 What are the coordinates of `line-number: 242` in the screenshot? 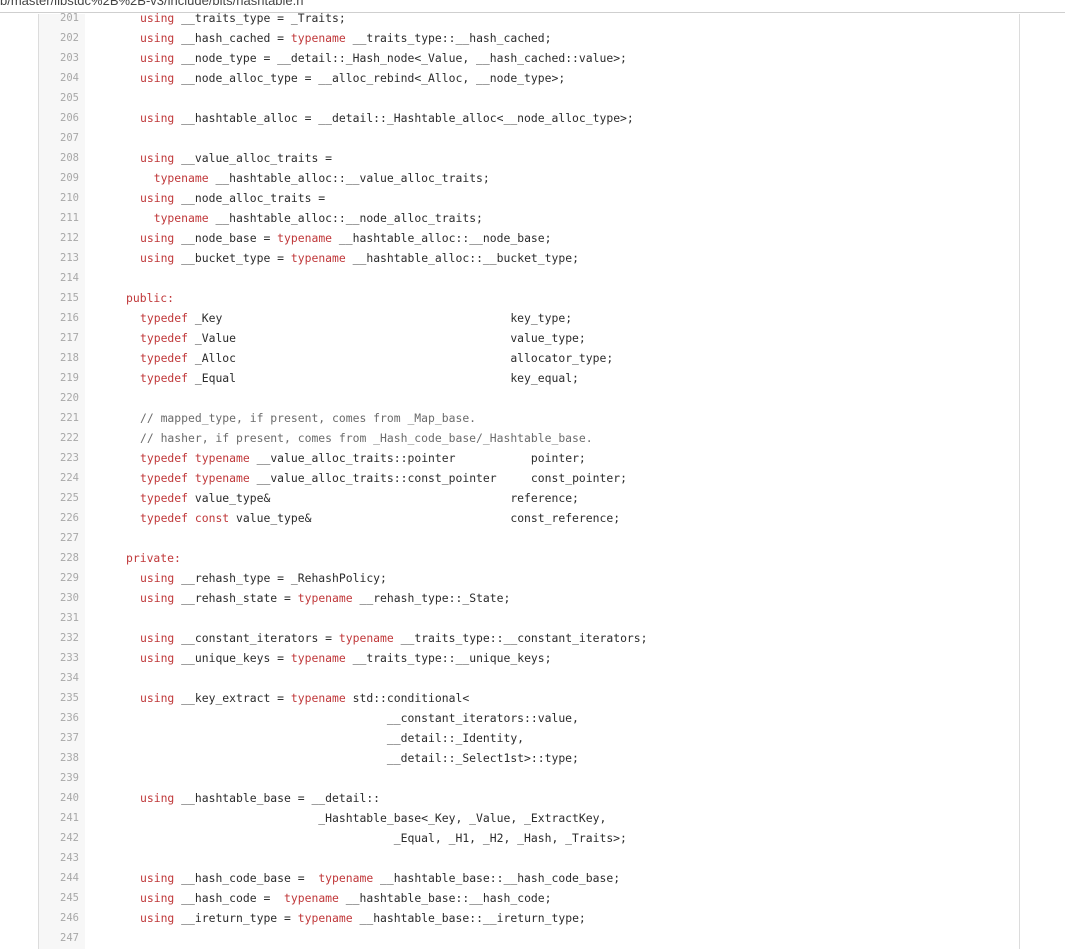 It's located at (69, 838).